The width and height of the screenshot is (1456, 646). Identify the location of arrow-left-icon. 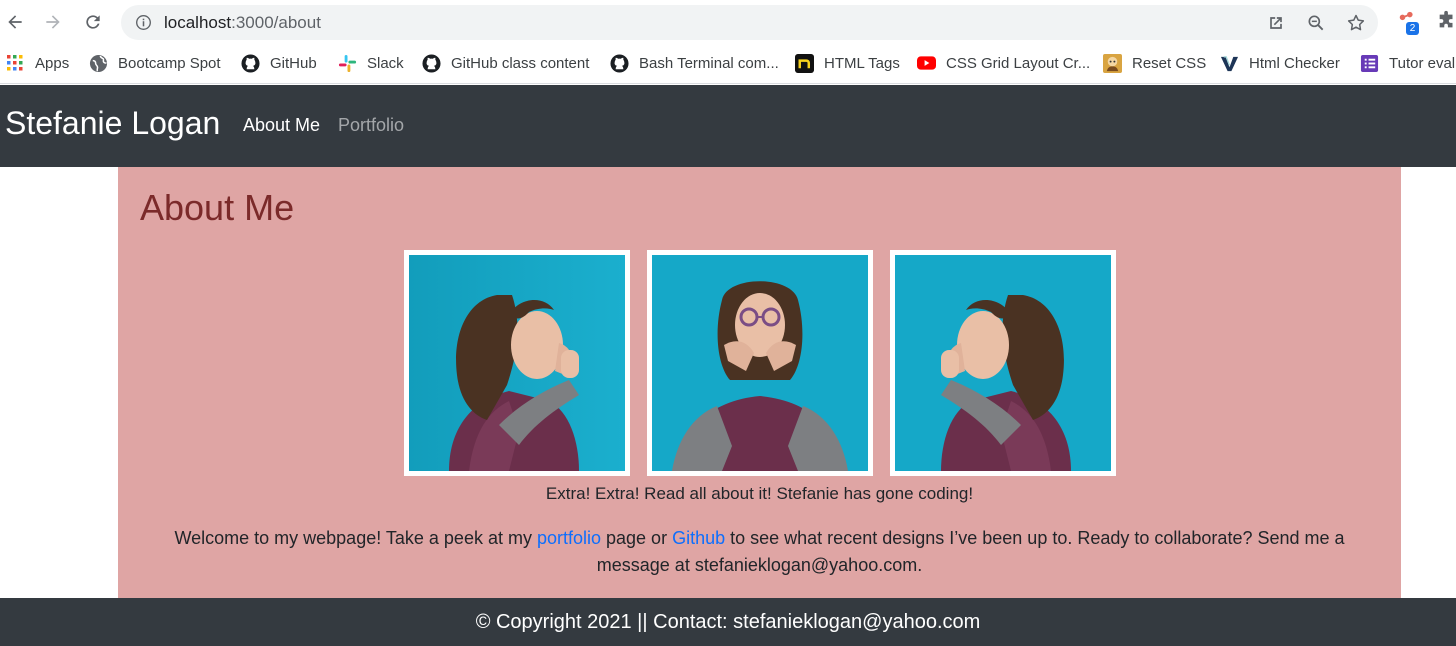
(15, 22).